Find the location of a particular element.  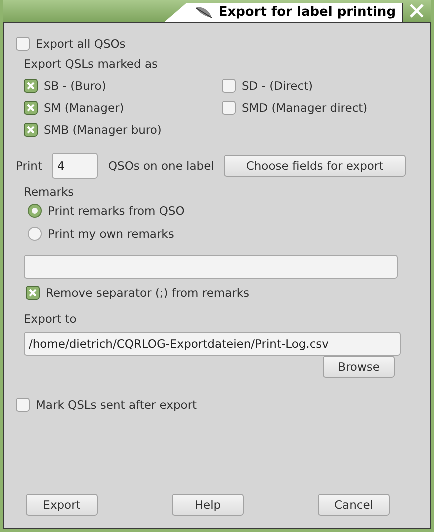

radio-label: Print my own remarks is located at coordinates (111, 233).